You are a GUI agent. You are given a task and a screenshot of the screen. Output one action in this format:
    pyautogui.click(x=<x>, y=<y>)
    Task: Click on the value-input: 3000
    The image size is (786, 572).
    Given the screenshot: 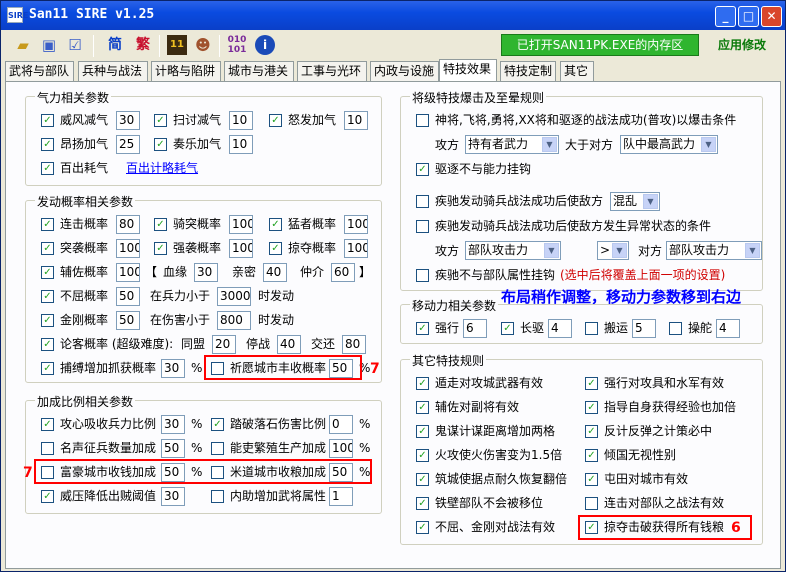 What is the action you would take?
    pyautogui.click(x=234, y=296)
    